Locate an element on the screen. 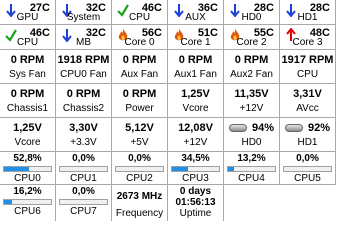 This screenshot has width=338, height=250. reading-cell: 1918 RPM CPU0 Fan is located at coordinates (84, 66).